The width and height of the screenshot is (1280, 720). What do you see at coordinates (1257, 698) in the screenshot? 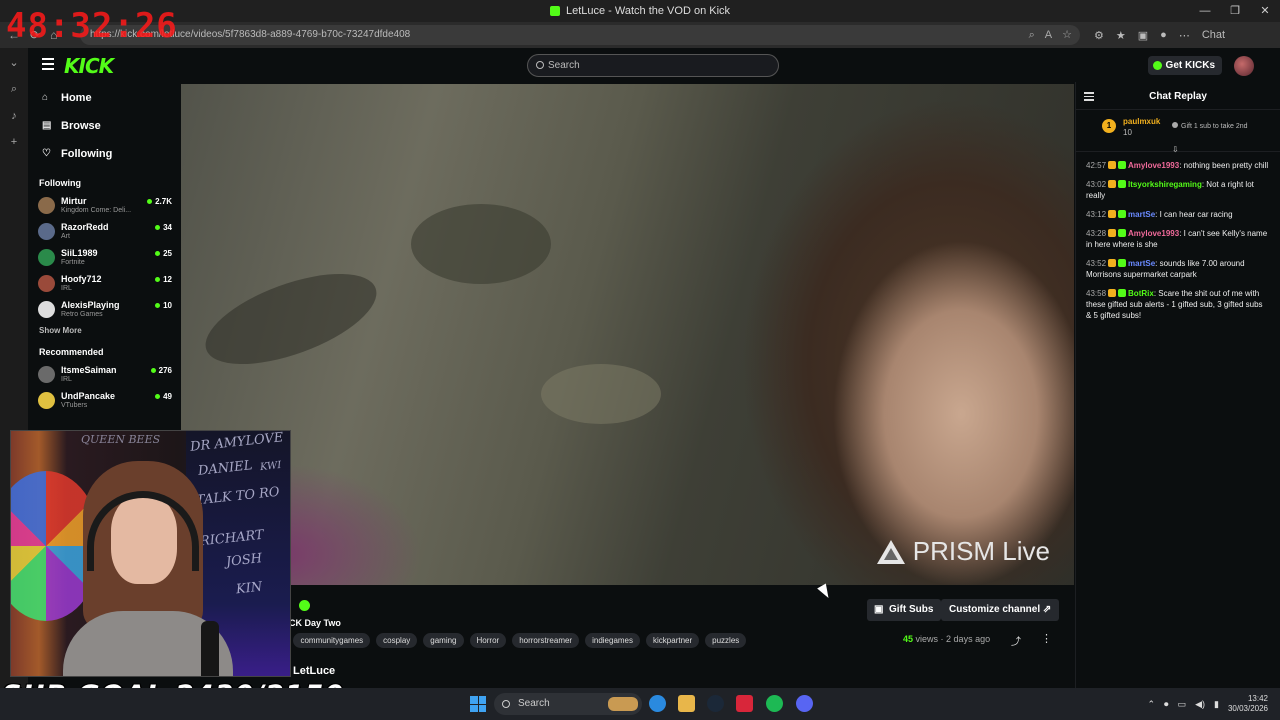
I see `clock-time: 13:42` at bounding box center [1257, 698].